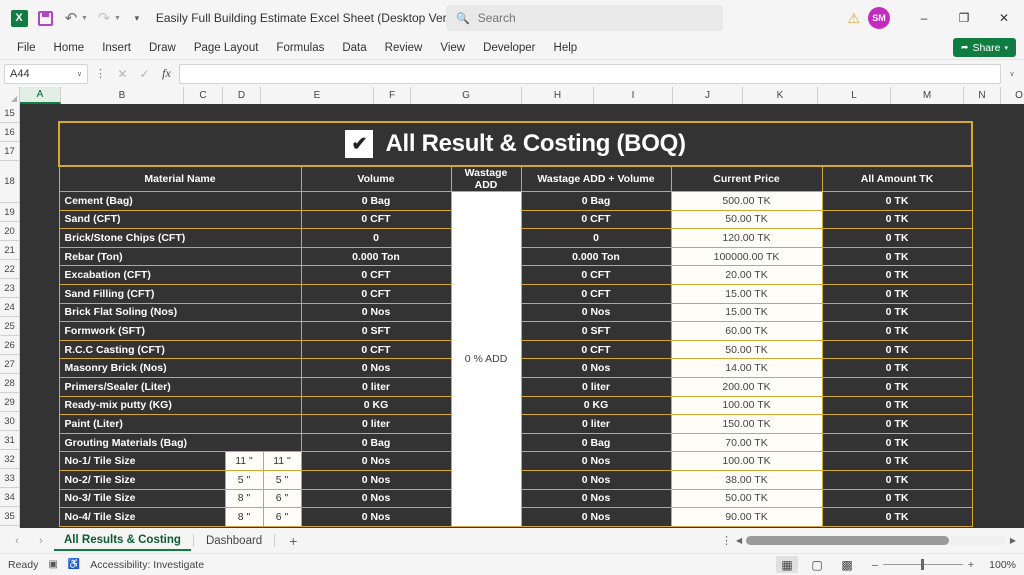 Image resolution: width=1024 pixels, height=575 pixels. I want to click on row-header-29: 29, so click(10, 402).